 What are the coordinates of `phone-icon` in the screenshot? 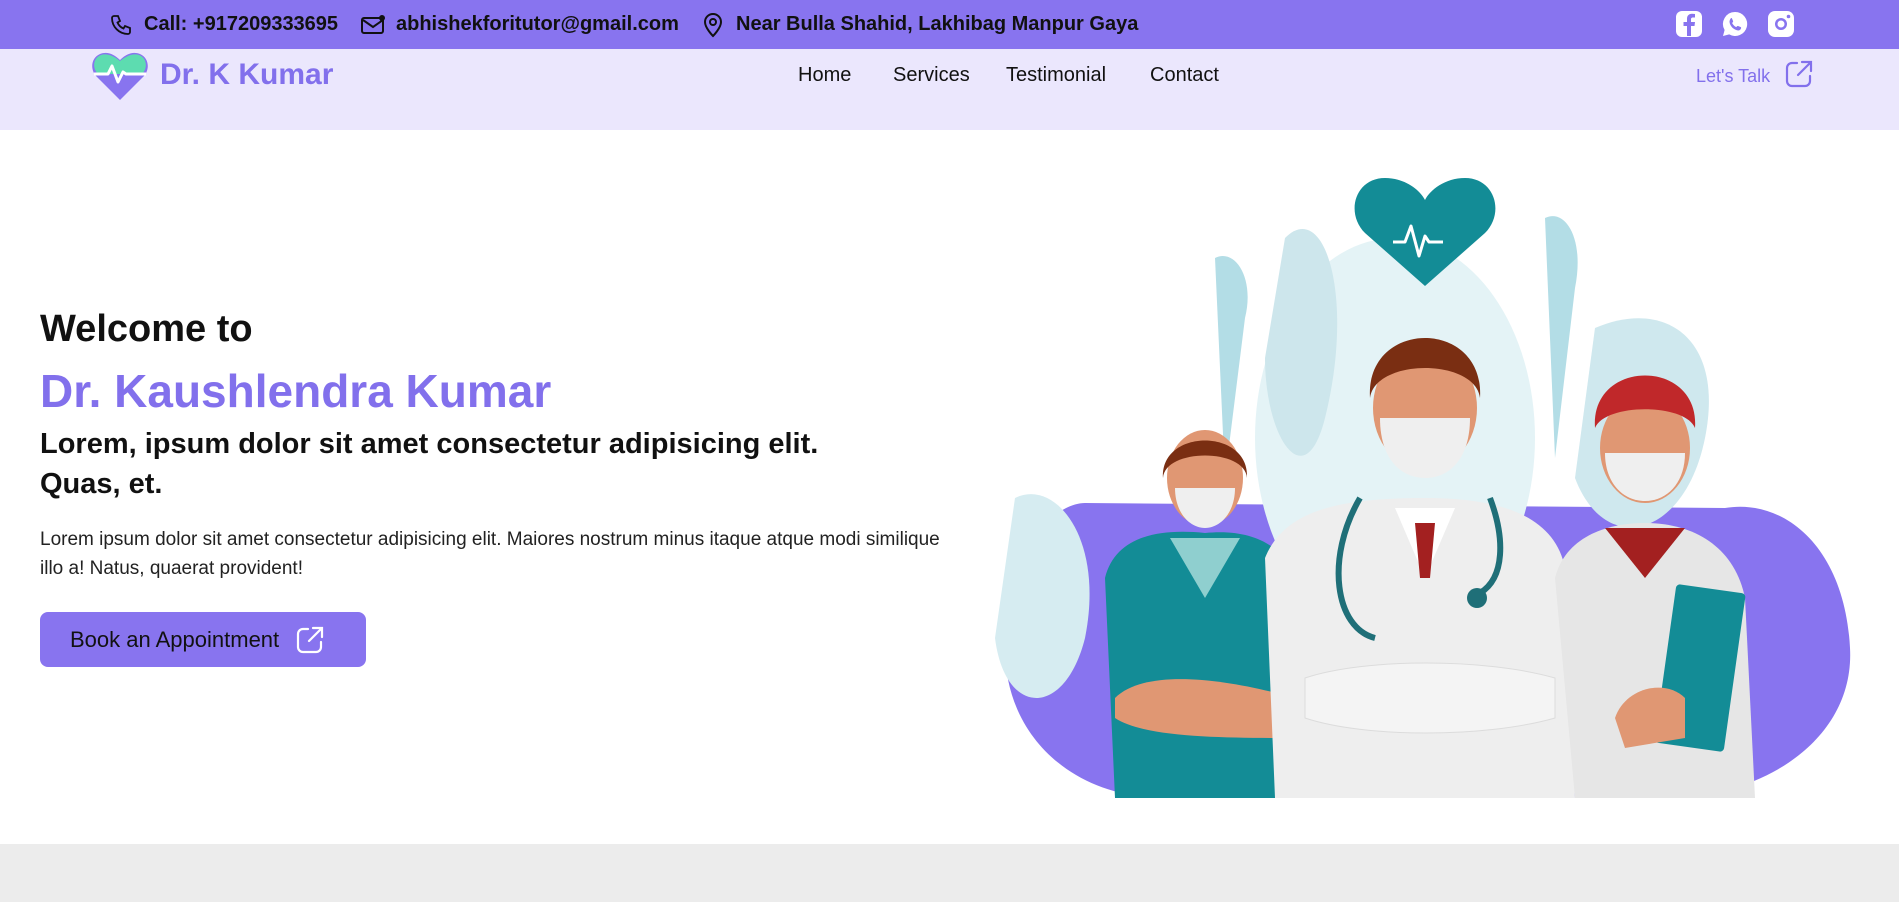 It's located at (121, 25).